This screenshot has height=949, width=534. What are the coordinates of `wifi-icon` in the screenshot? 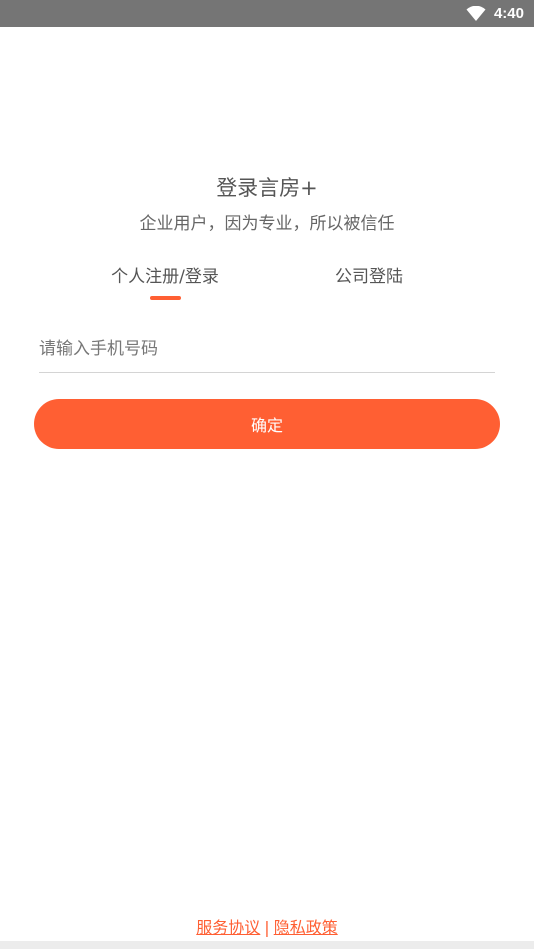 It's located at (476, 13).